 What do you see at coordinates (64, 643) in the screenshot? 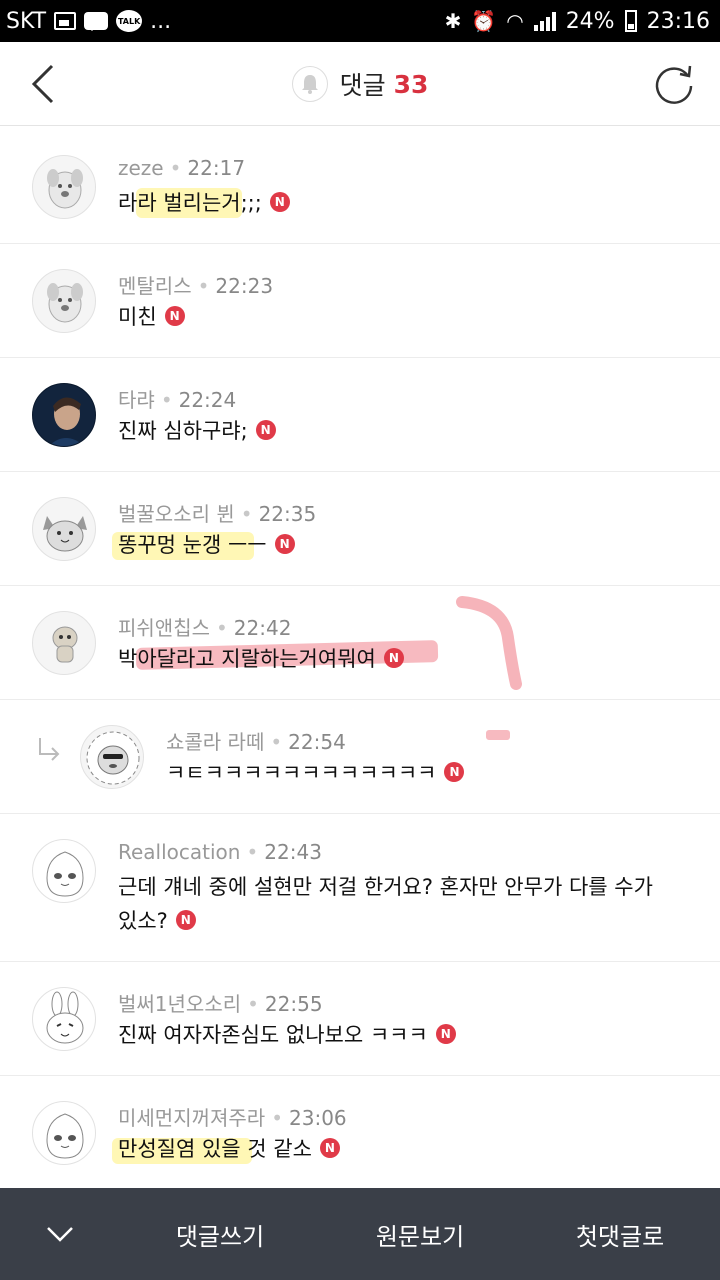
I see `creature-character-avatar` at bounding box center [64, 643].